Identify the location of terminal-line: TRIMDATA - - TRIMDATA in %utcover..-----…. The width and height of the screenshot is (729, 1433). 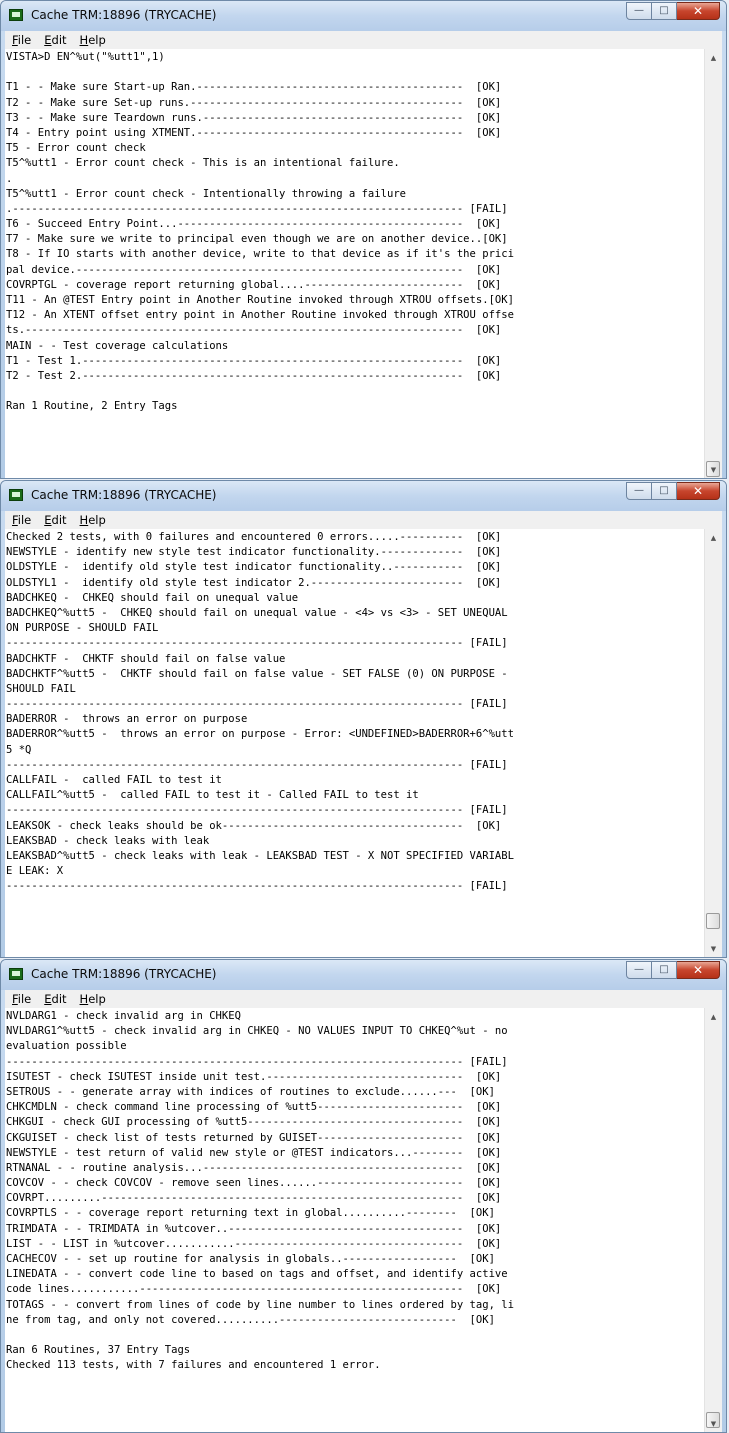
(254, 1228).